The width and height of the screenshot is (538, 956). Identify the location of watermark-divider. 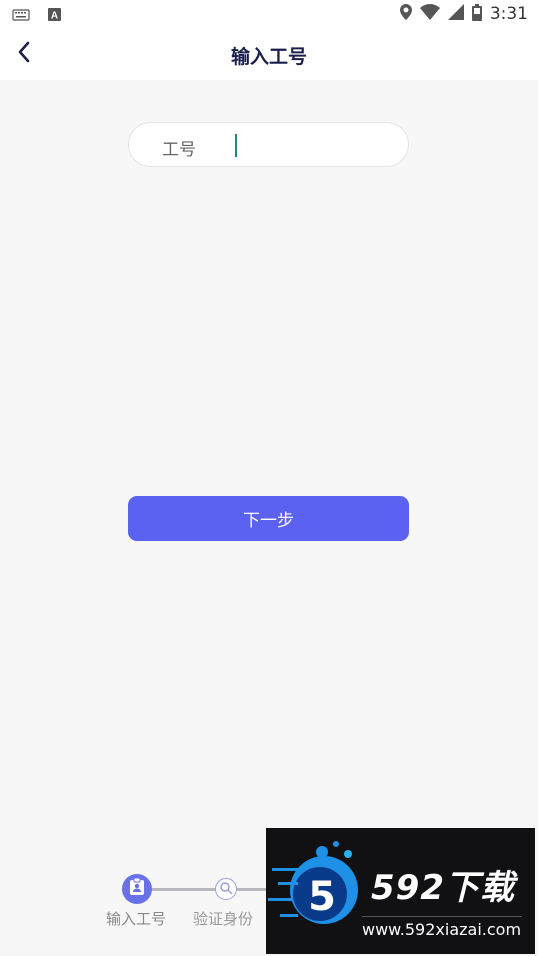
(442, 916).